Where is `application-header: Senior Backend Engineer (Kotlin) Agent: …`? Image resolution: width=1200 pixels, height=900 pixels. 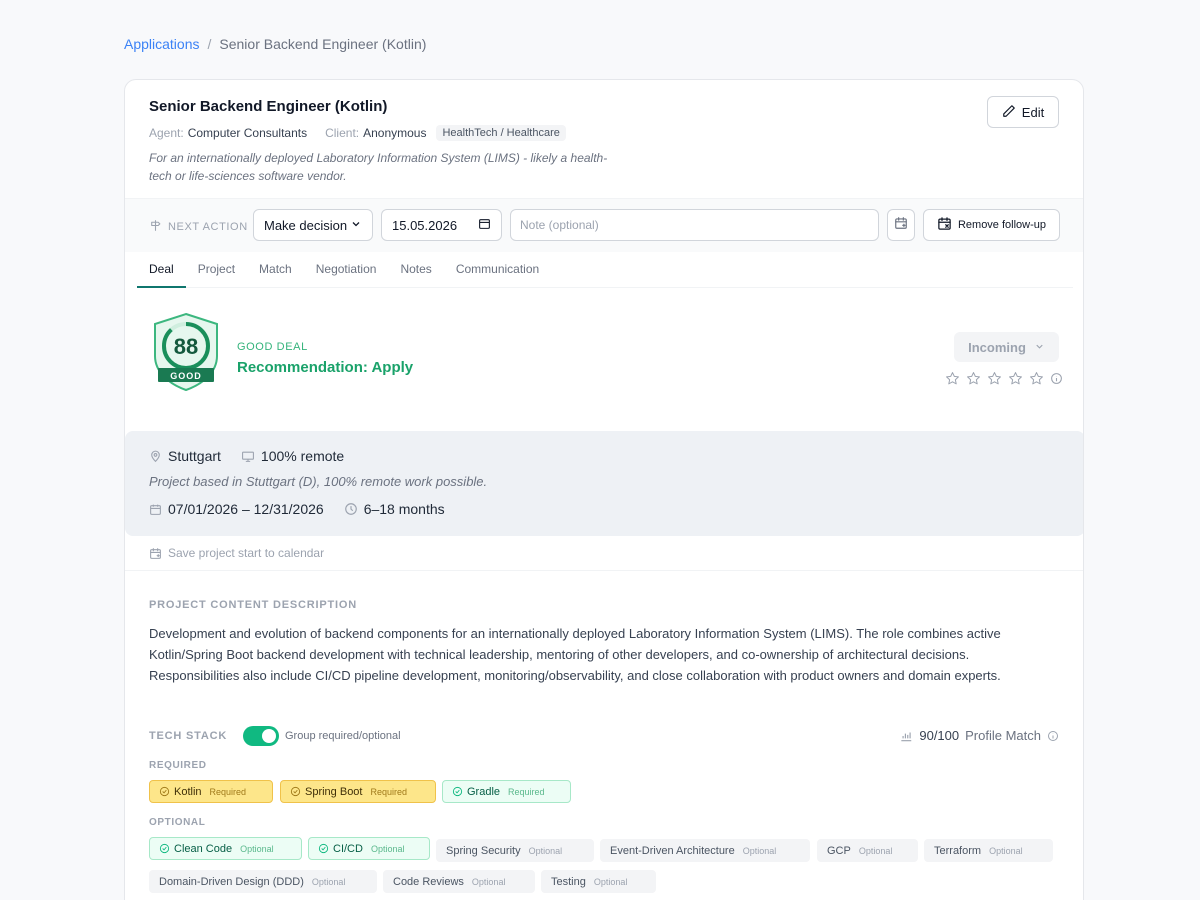 application-header: Senior Backend Engineer (Kotlin) Agent: … is located at coordinates (449, 141).